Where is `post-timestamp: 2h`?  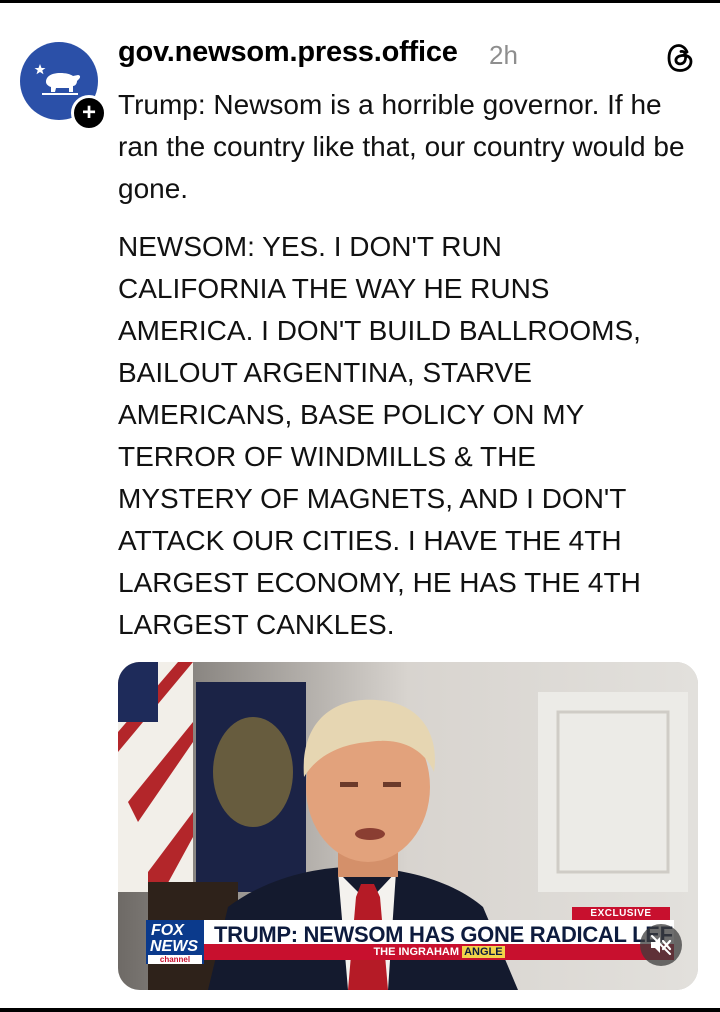 post-timestamp: 2h is located at coordinates (503, 55).